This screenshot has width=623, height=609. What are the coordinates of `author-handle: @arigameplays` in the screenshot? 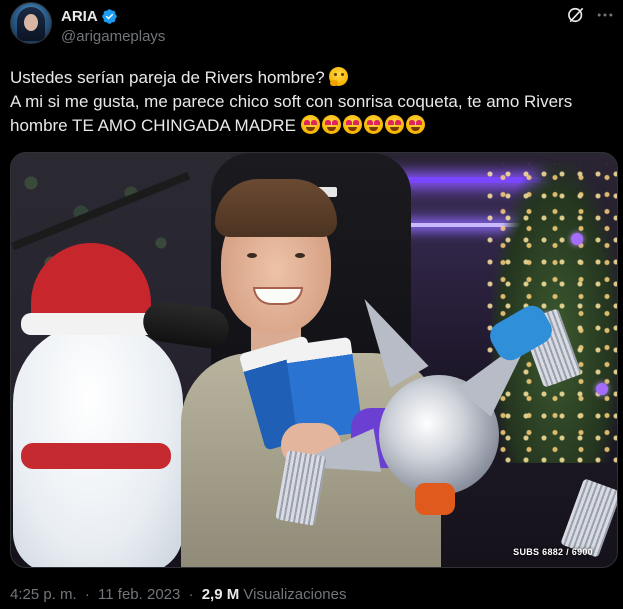 It's located at (113, 36).